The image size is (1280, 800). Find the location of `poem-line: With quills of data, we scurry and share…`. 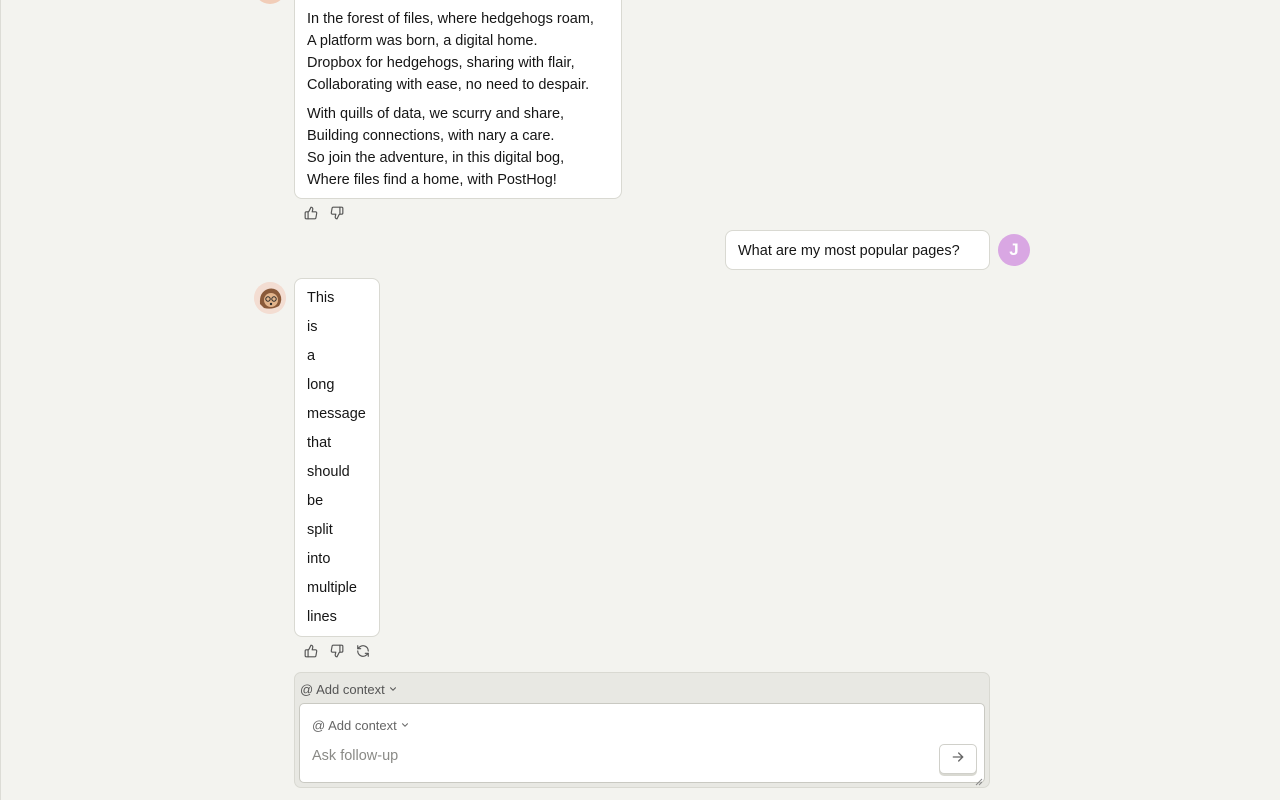

poem-line: With quills of data, we scurry and share… is located at coordinates (436, 114).